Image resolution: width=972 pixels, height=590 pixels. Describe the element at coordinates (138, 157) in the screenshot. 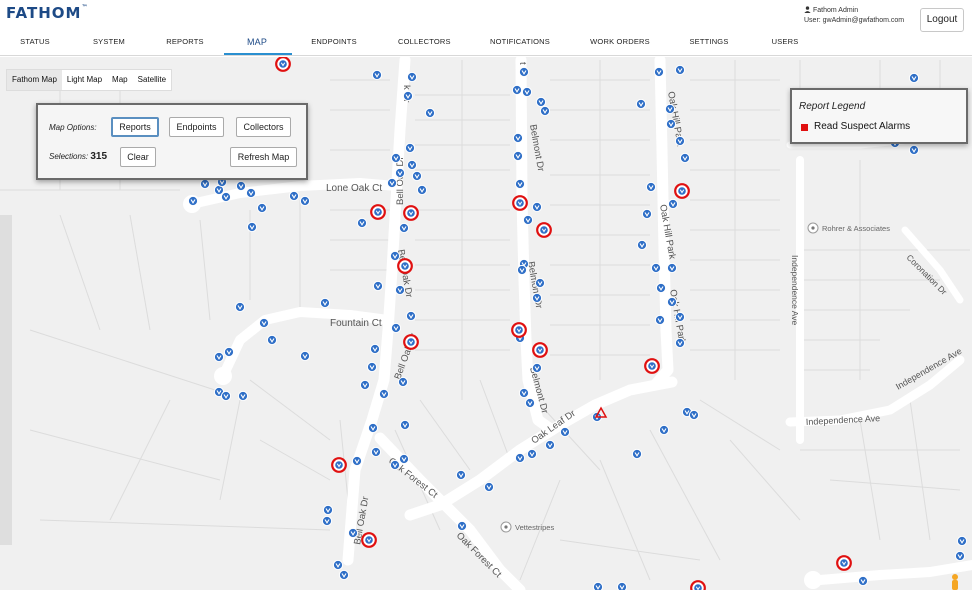

I see `clear-button: Clear` at that location.